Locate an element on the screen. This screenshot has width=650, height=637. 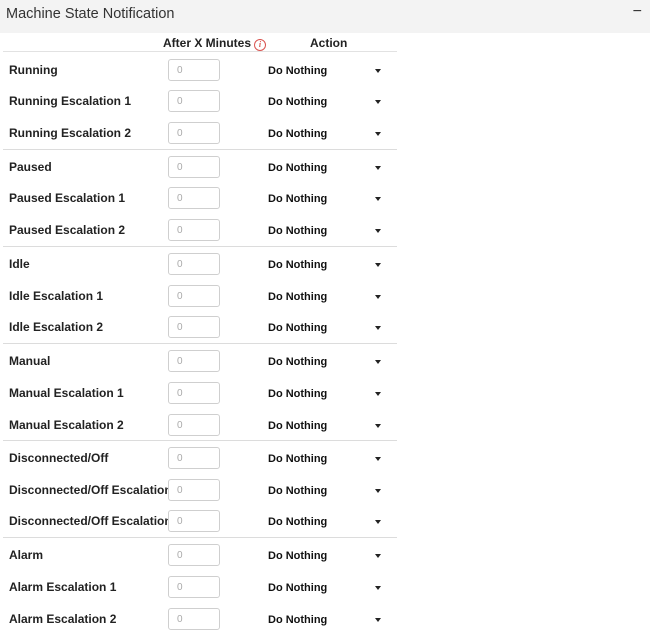
state-row: Idle Escalation 2 Do Nothing is located at coordinates (200, 327).